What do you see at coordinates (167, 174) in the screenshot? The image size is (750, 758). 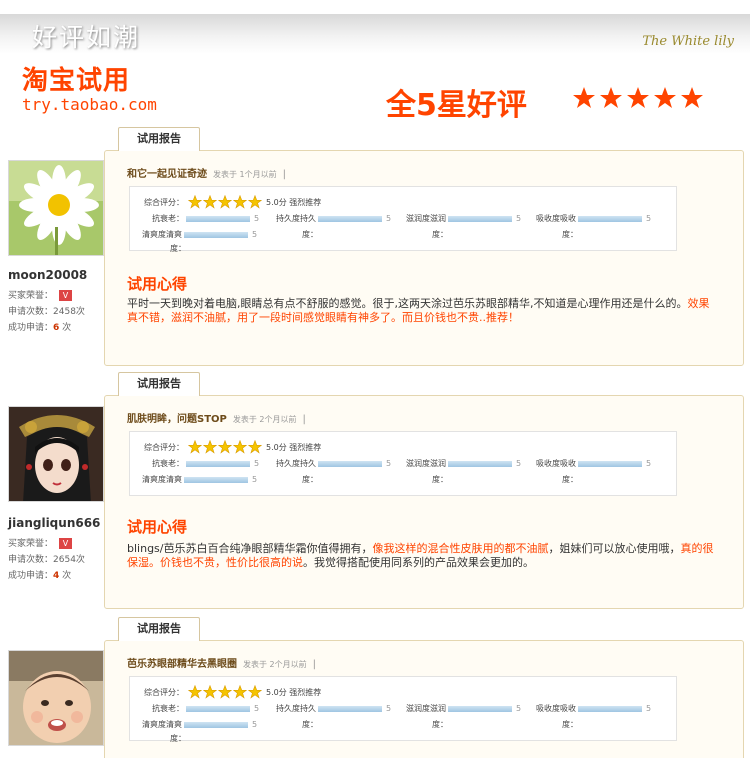 I see `review-title-text: 和它一起见证奇迹` at bounding box center [167, 174].